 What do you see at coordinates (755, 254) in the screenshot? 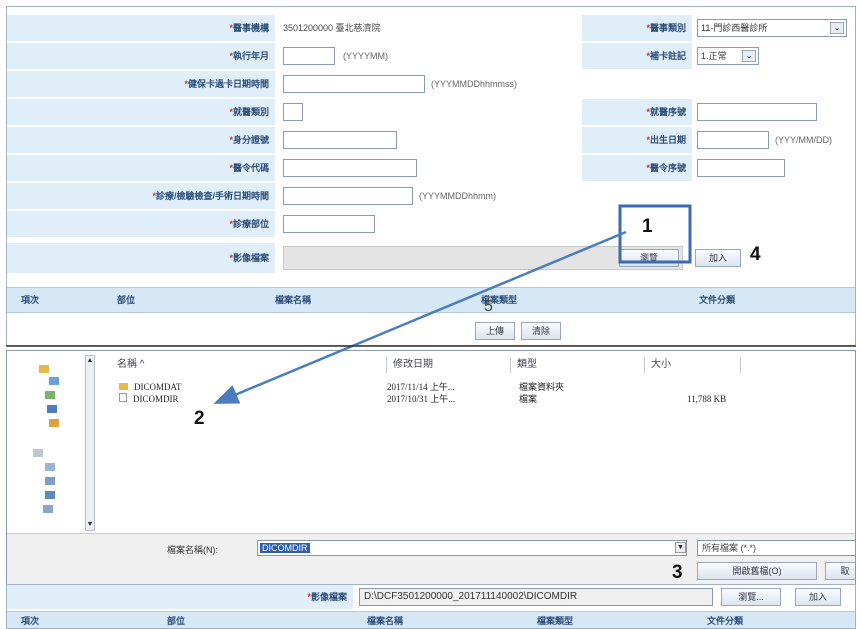
I see `annotation-4: 4` at bounding box center [755, 254].